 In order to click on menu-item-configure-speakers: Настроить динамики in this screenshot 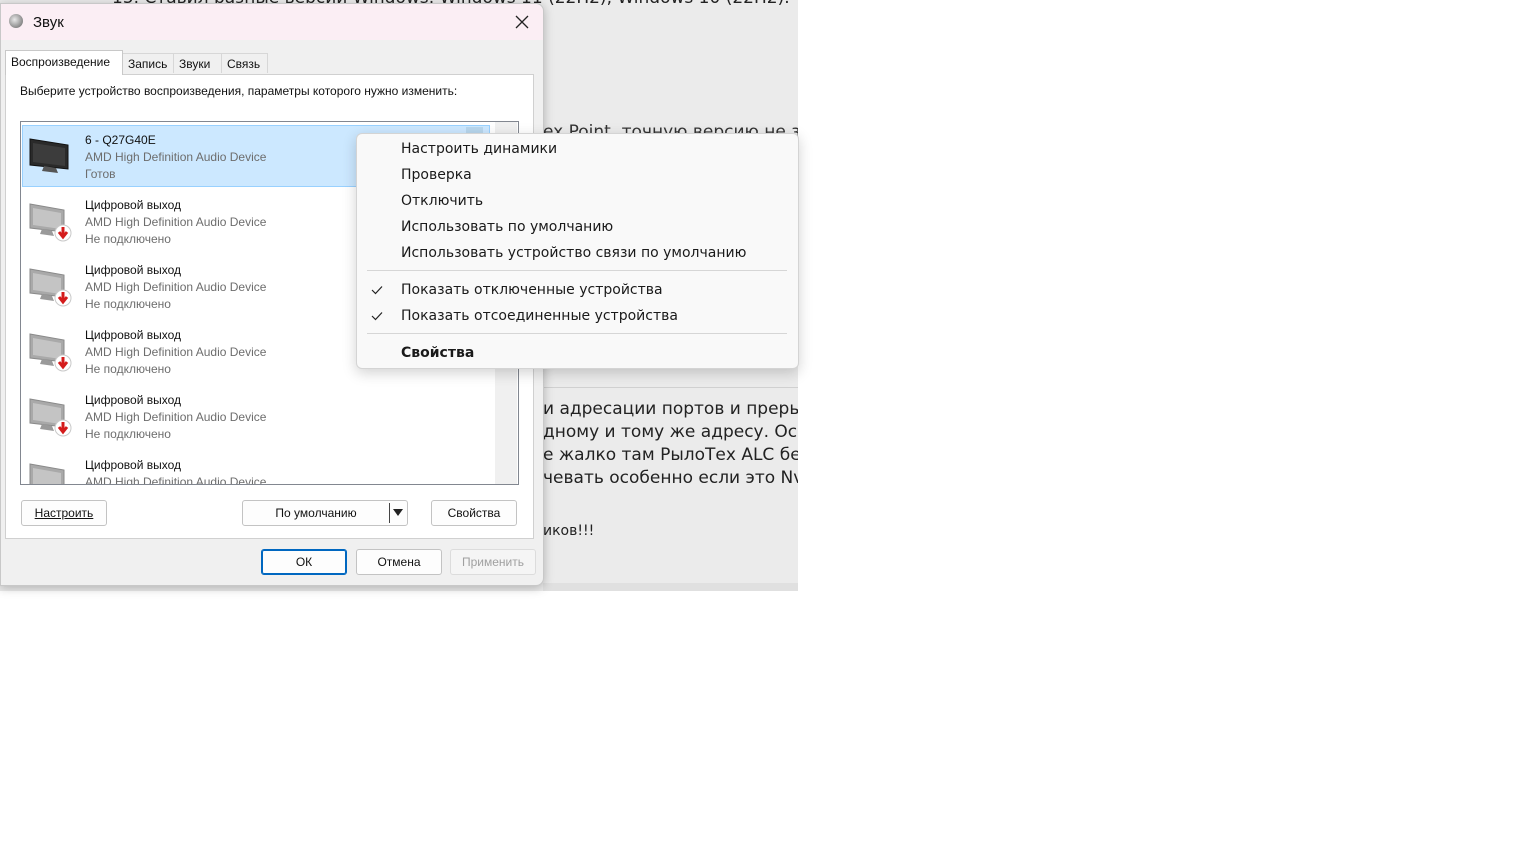, I will do `click(479, 149)`.